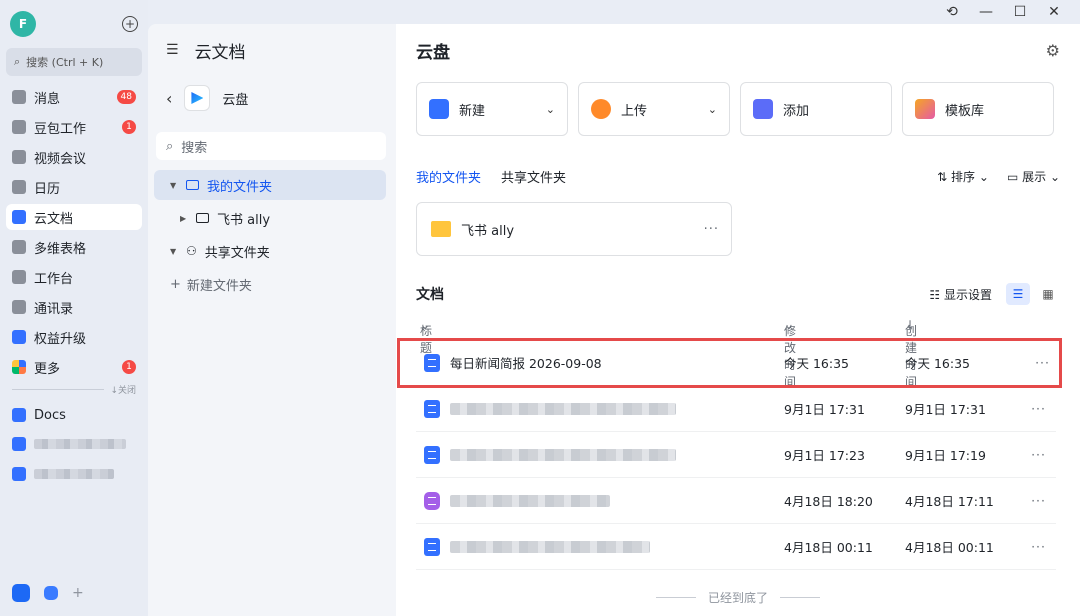 Image resolution: width=1080 pixels, height=616 pixels. What do you see at coordinates (738, 50) in the screenshot?
I see `main-header: 云盘 ⚙` at bounding box center [738, 50].